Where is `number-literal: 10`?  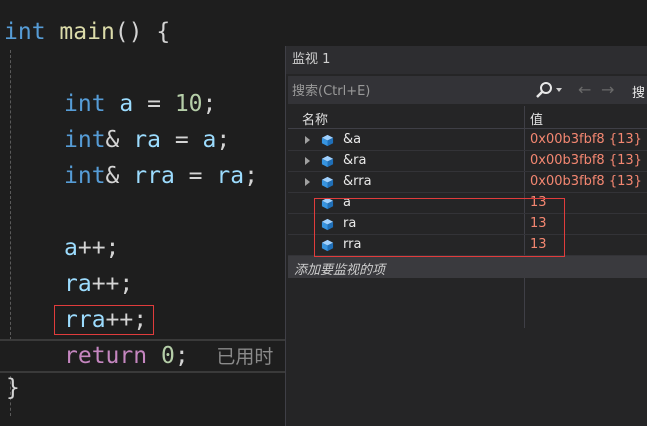 number-literal: 10 is located at coordinates (188, 104).